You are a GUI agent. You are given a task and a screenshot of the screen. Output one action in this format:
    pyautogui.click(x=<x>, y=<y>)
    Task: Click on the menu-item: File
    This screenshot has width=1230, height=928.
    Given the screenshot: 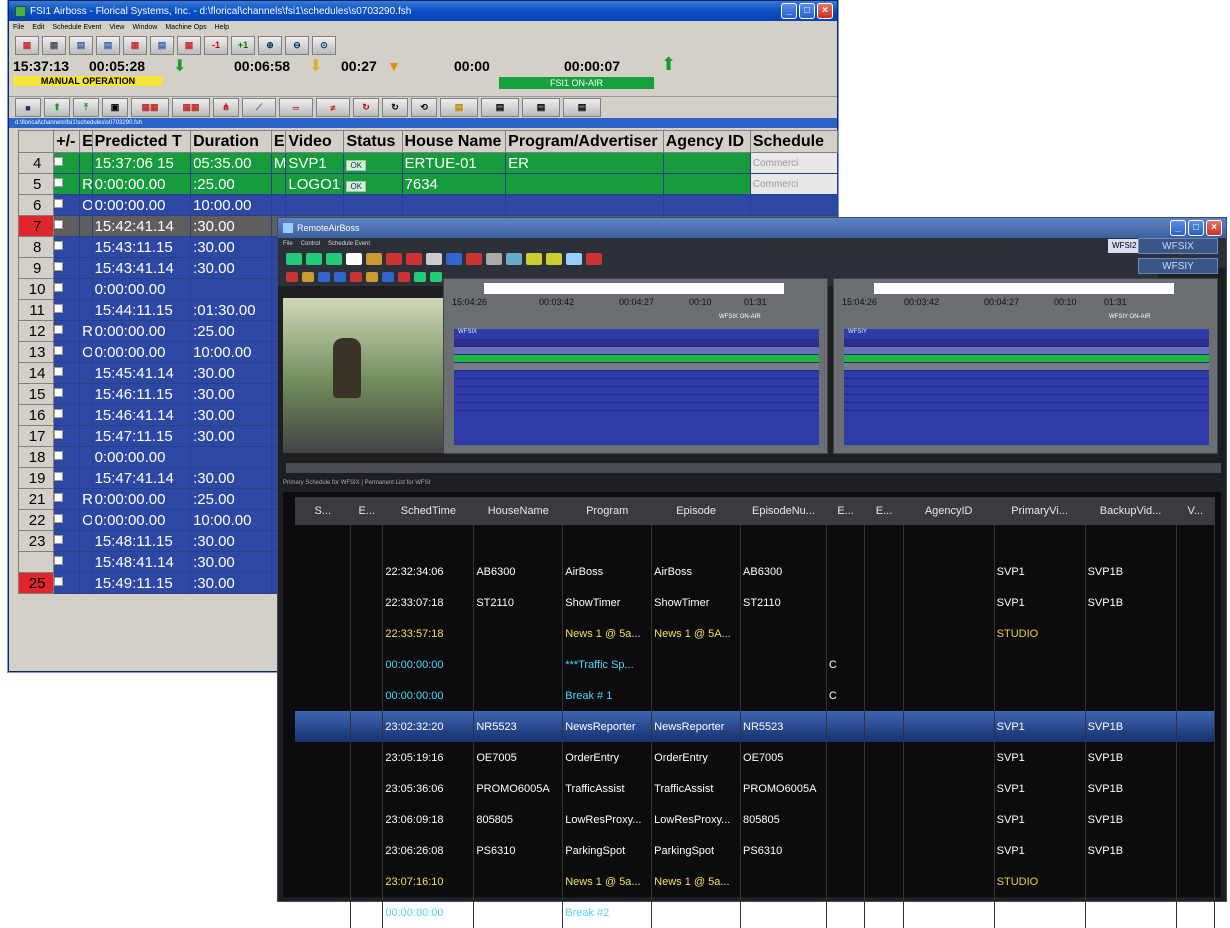 What is the action you would take?
    pyautogui.click(x=288, y=244)
    